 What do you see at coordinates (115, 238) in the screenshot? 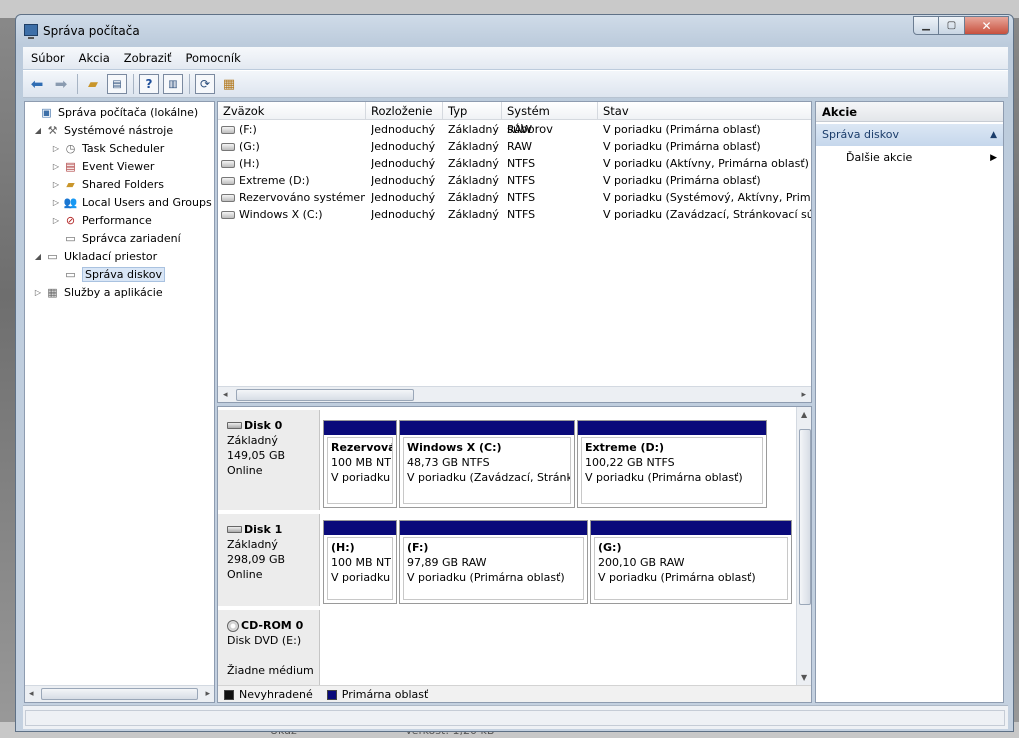
I see `tree-item-device-manager: ▭ Správca zariadení` at bounding box center [115, 238].